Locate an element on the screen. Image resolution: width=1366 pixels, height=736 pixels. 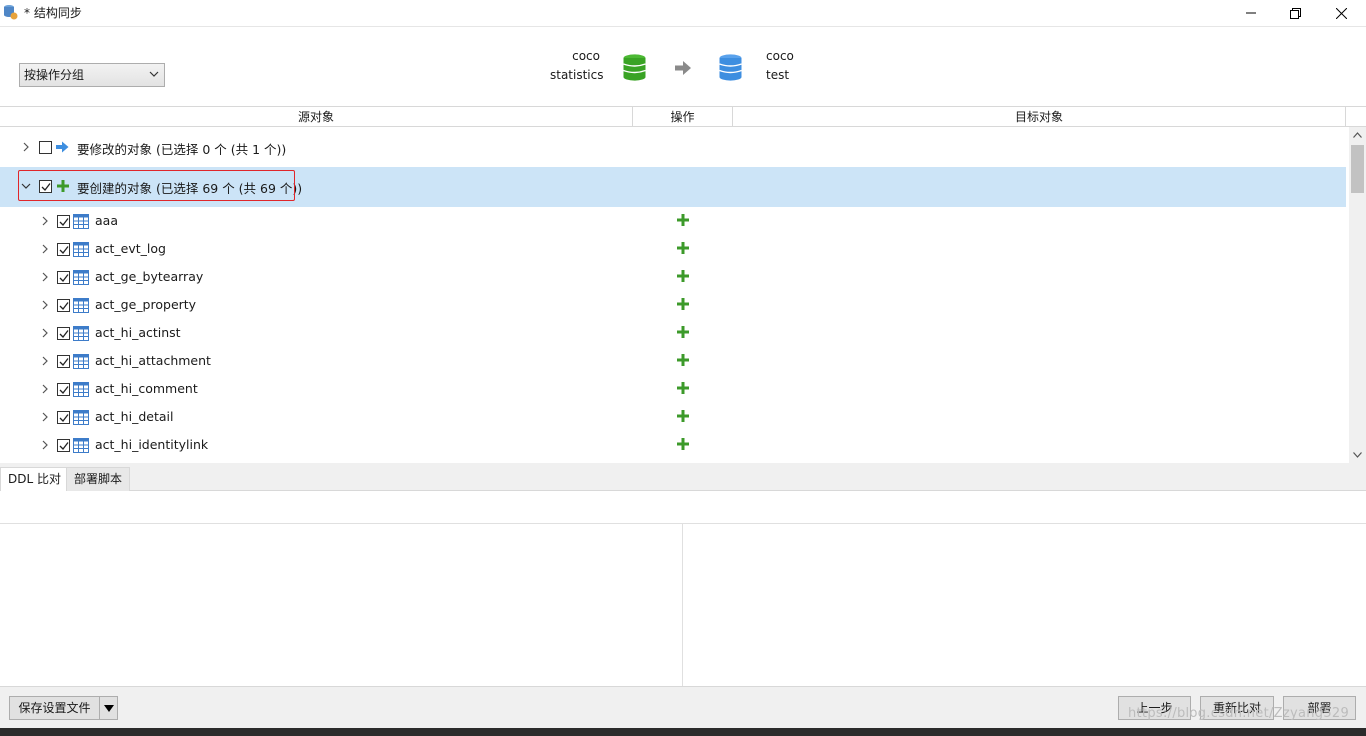
scroll-down-icon is located at coordinates (1357, 455).